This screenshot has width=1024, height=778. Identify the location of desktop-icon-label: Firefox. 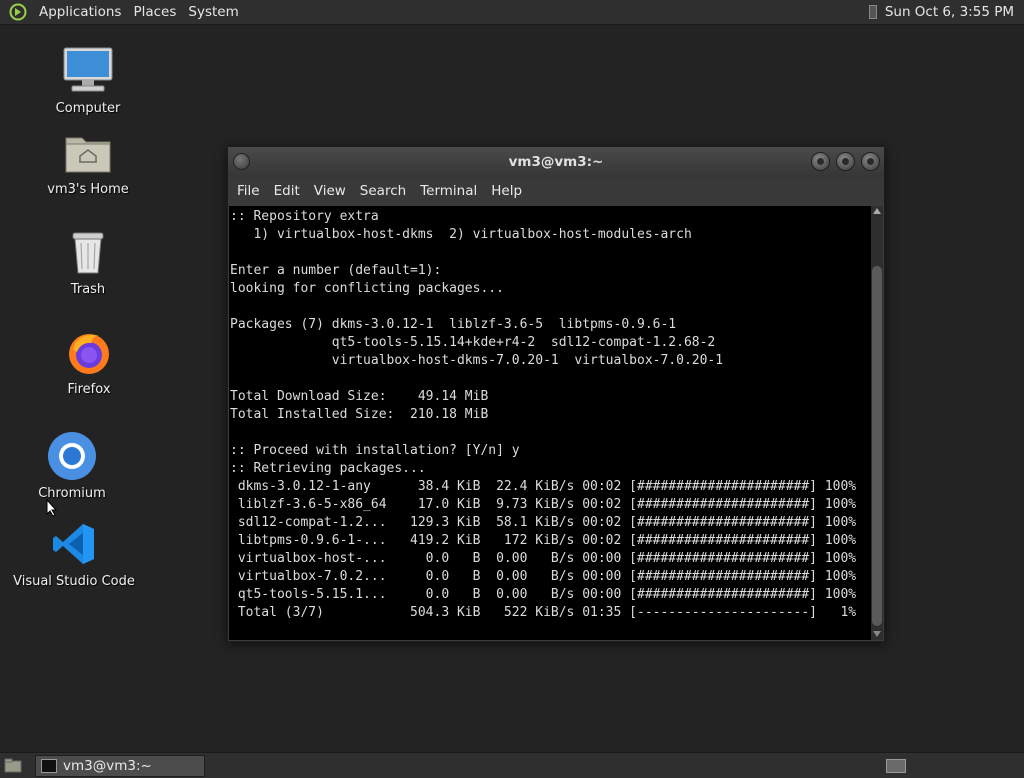
(89, 389).